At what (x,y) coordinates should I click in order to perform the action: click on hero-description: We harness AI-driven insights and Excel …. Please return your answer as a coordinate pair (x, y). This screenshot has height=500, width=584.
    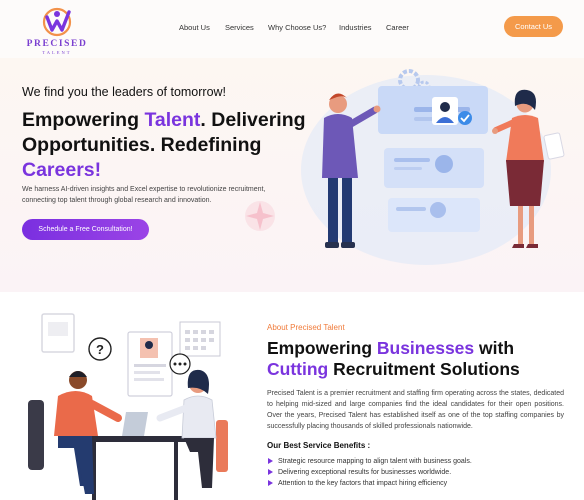
    Looking at the image, I should click on (144, 195).